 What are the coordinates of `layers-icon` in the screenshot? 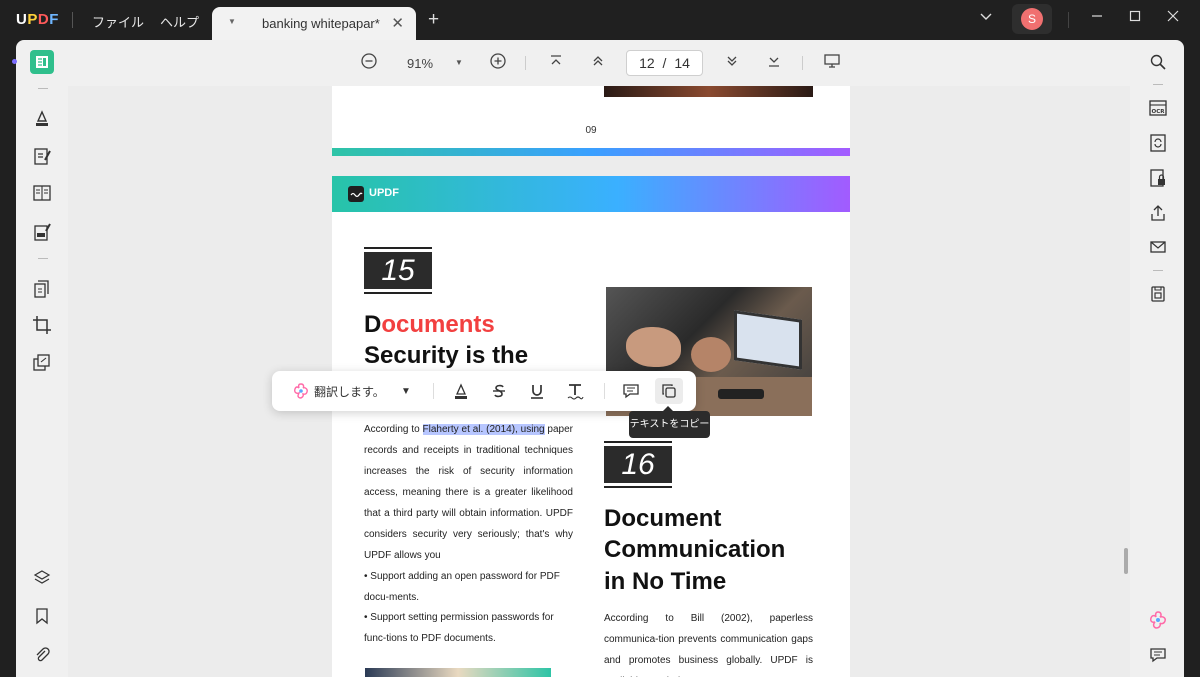 It's located at (42, 578).